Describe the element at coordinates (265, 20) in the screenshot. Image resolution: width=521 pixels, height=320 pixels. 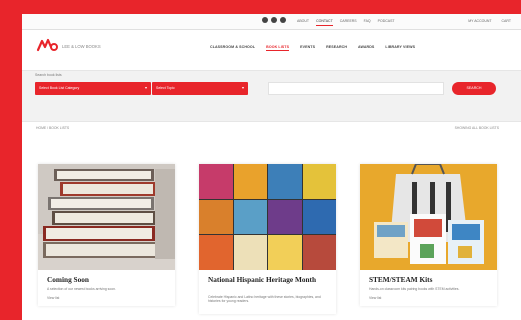
I see `facebook-icon` at that location.